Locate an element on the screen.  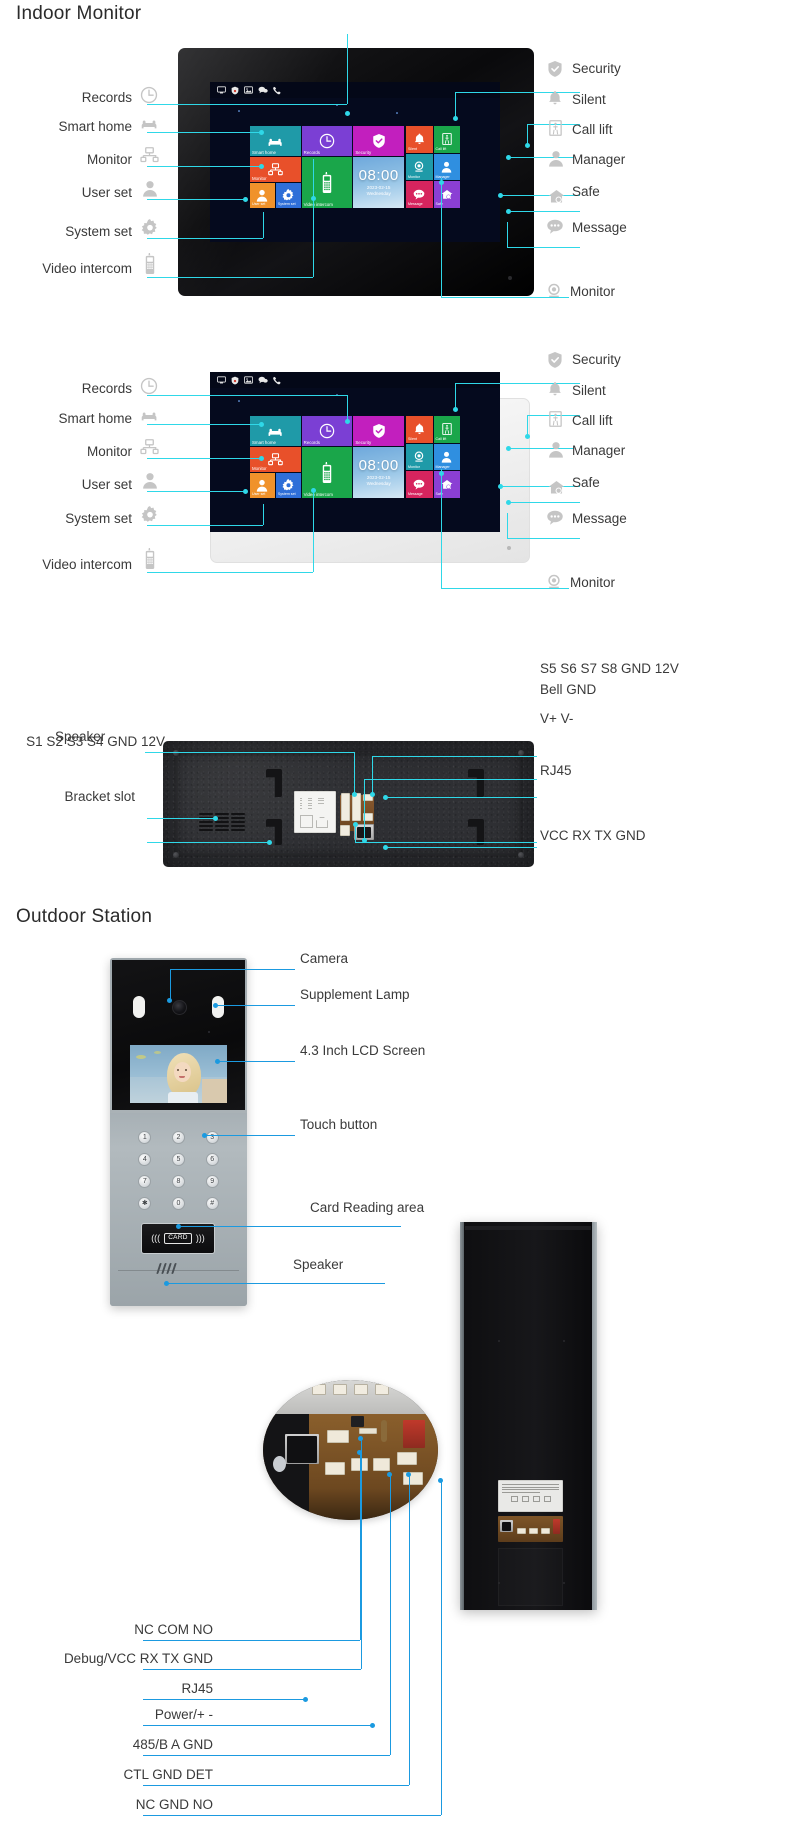
indicator-led is located at coordinates (510, 278).